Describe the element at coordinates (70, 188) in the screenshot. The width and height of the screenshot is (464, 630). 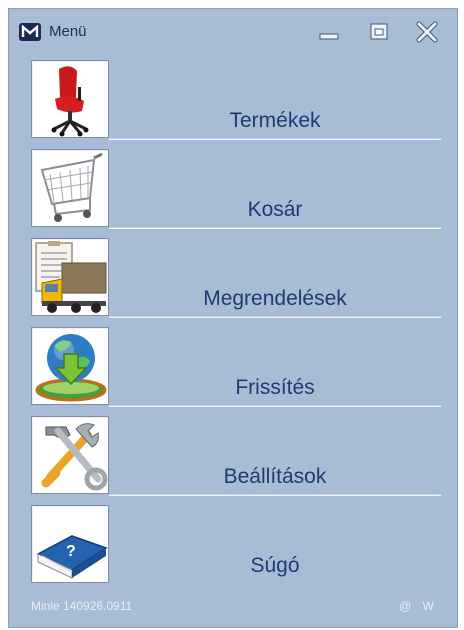
I see `shopping-cart-icon` at that location.